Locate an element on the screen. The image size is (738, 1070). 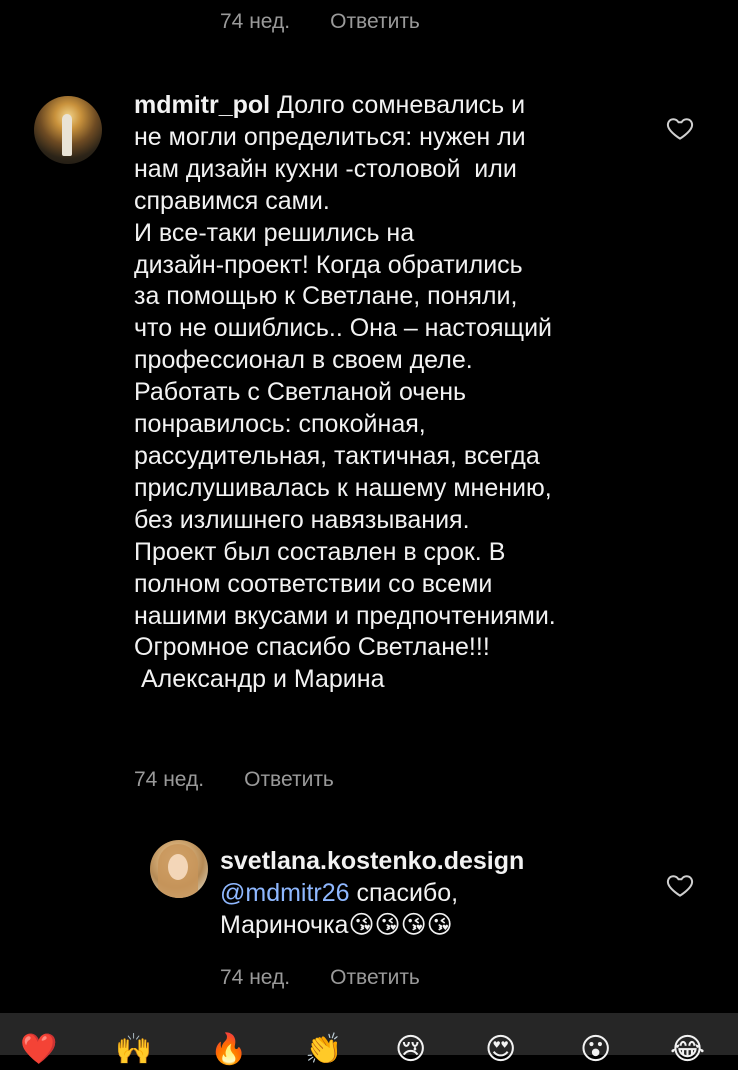
reply-timestamp: 74 нед. is located at coordinates (255, 977).